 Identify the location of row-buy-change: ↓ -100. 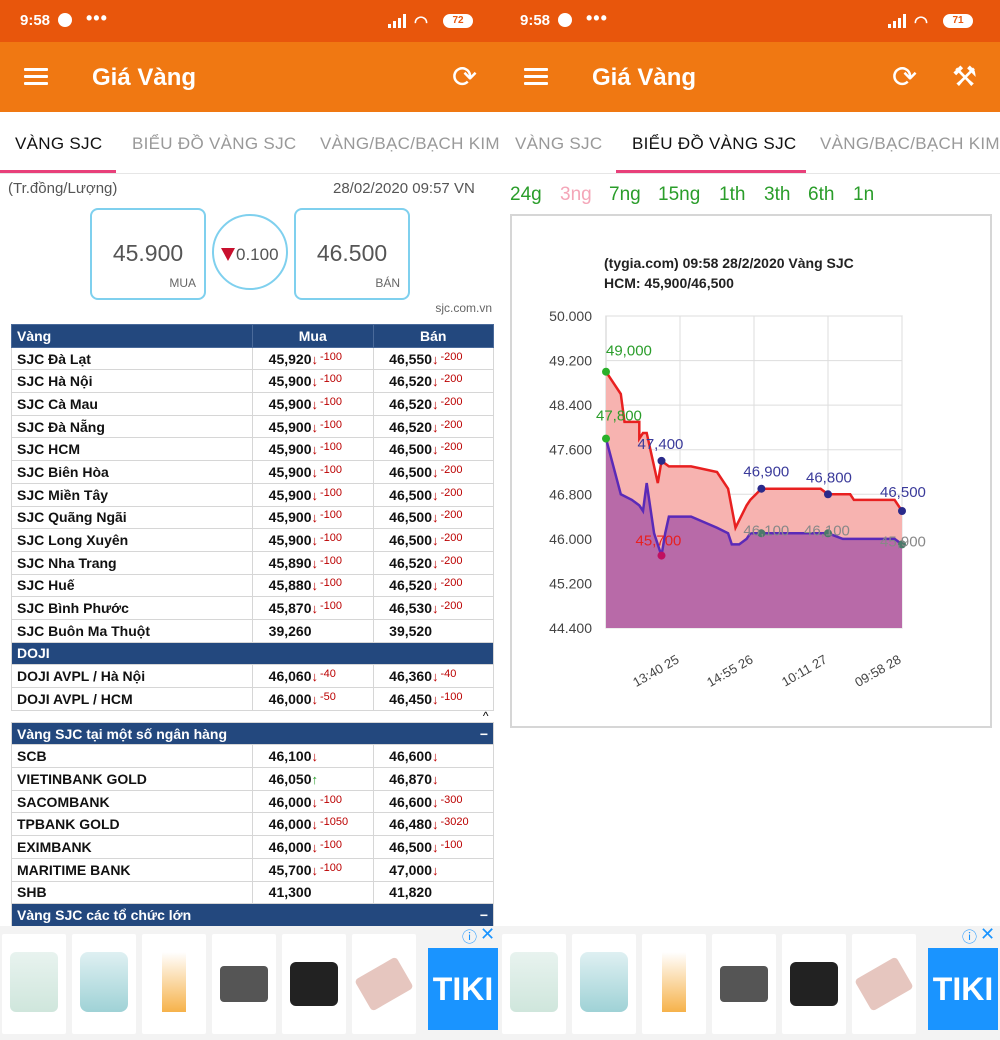
(340, 470).